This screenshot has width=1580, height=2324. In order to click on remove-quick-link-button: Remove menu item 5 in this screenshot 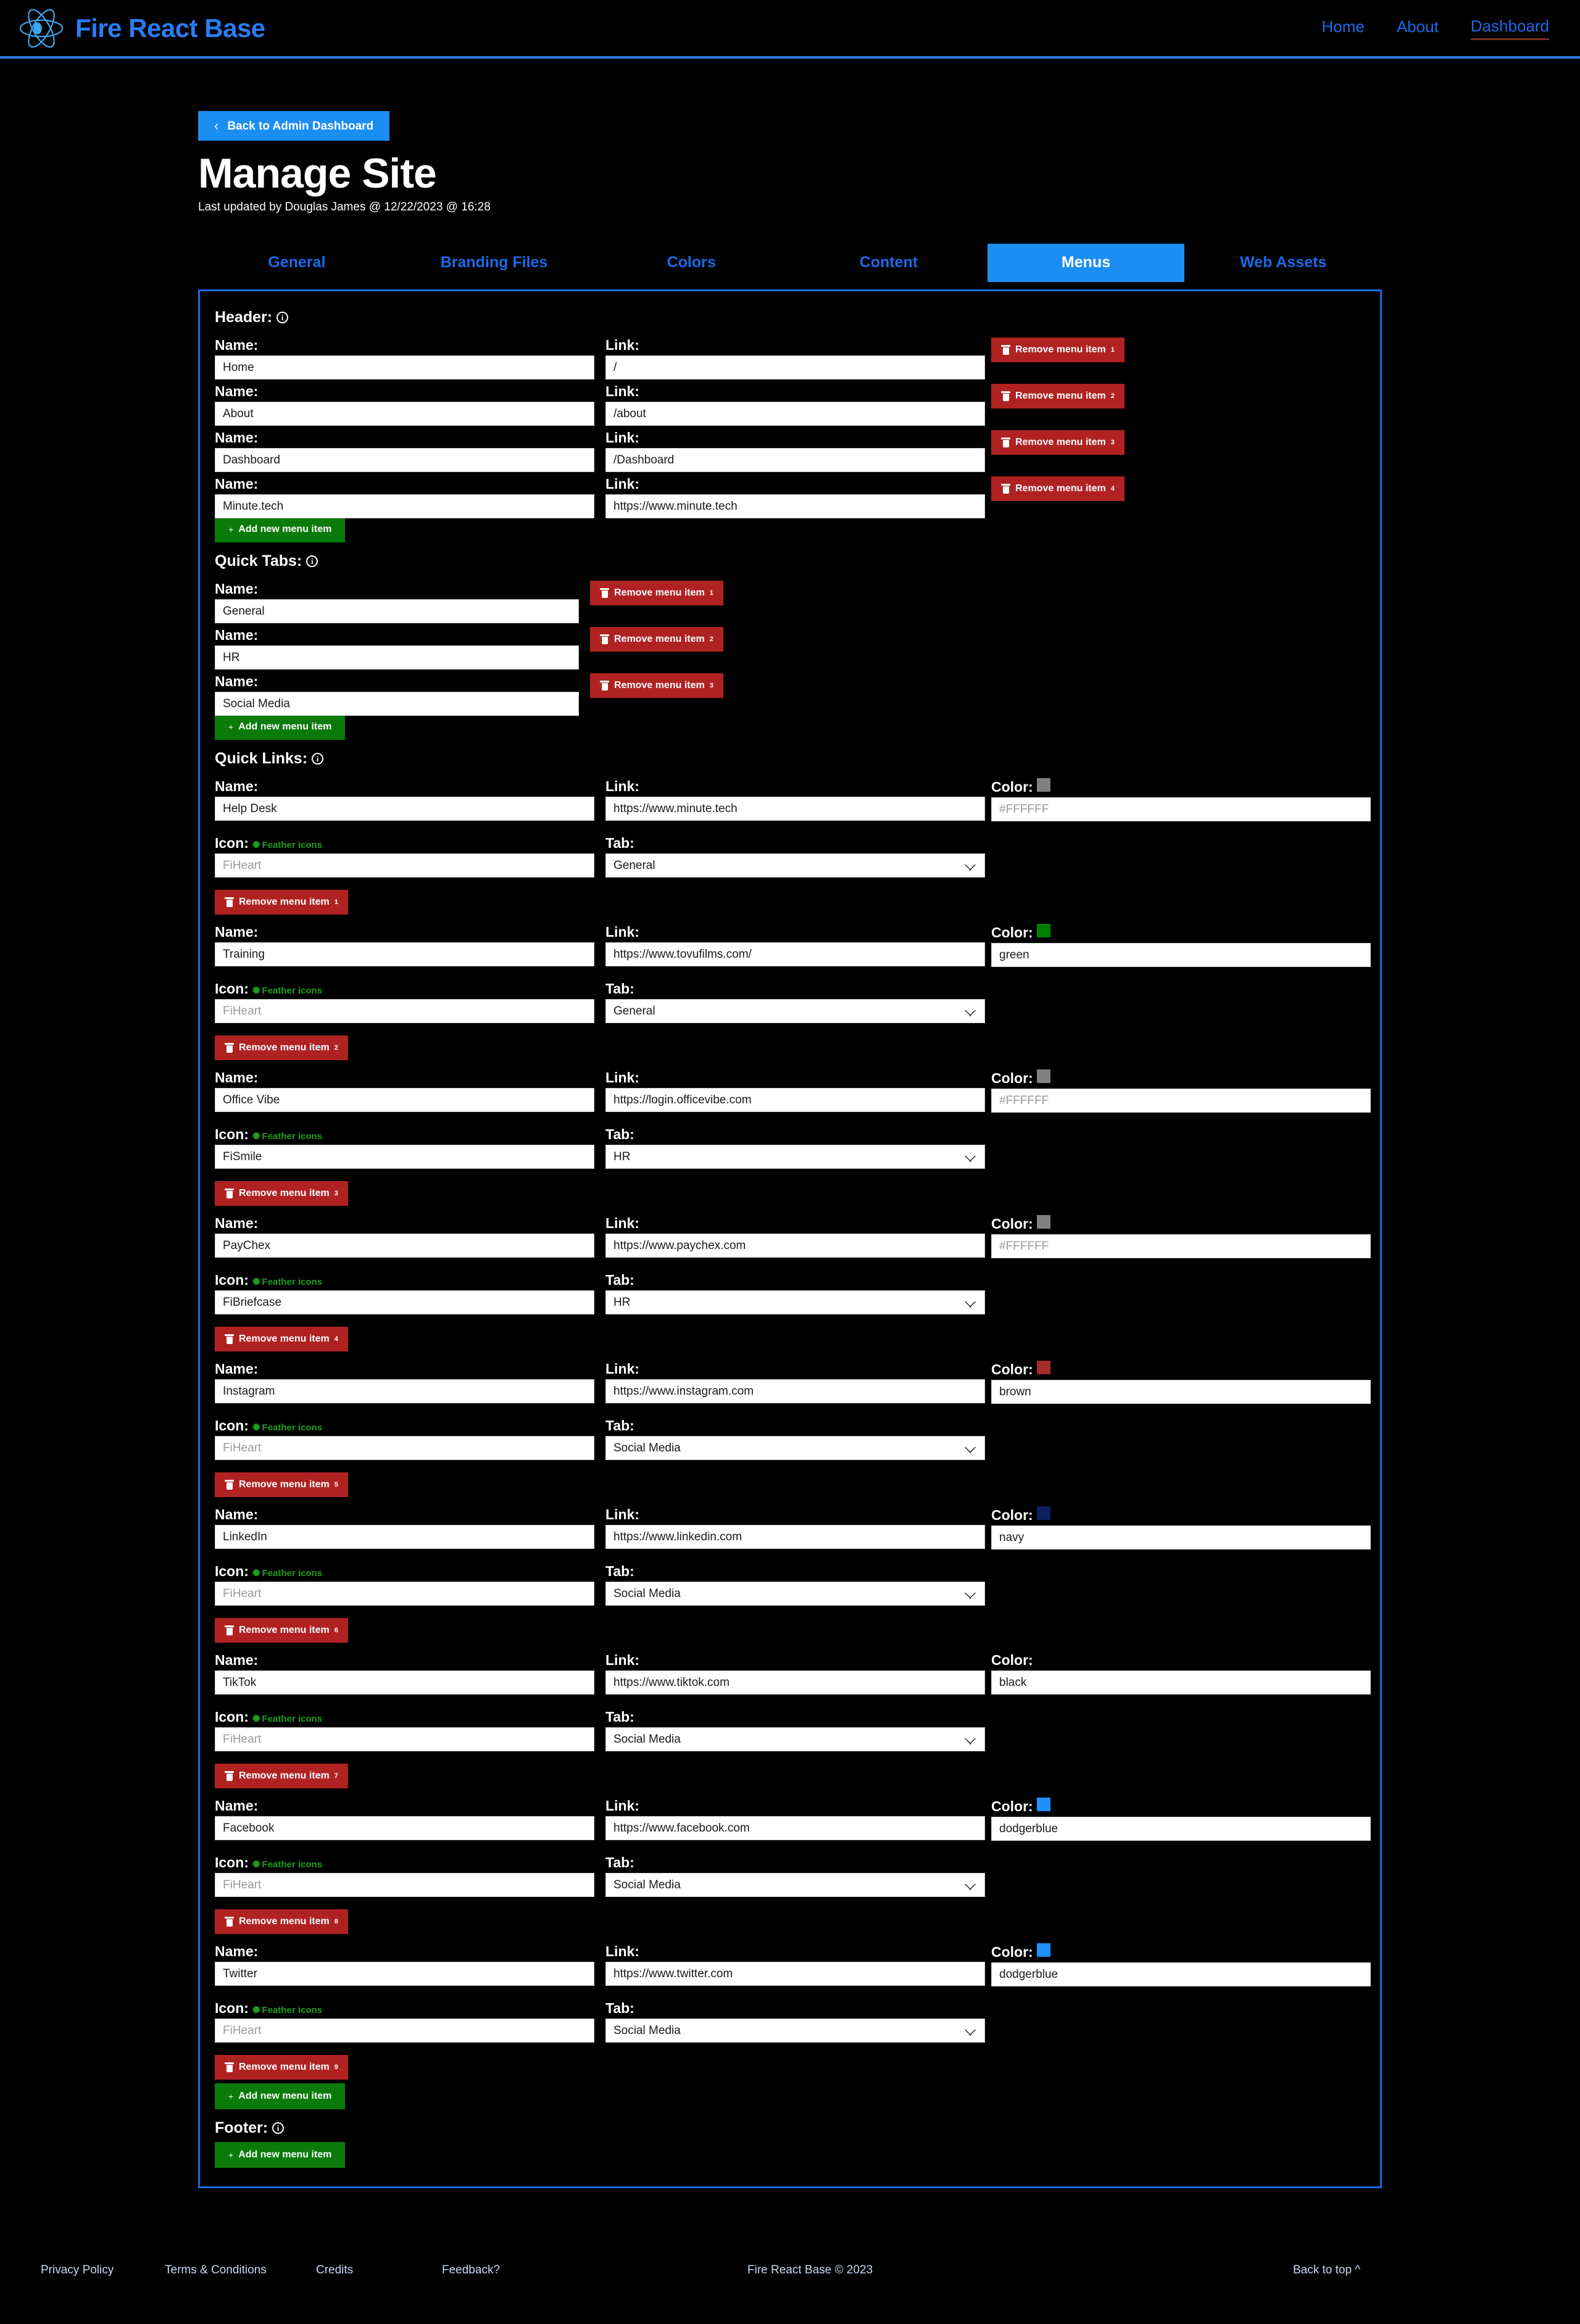, I will do `click(281, 1485)`.